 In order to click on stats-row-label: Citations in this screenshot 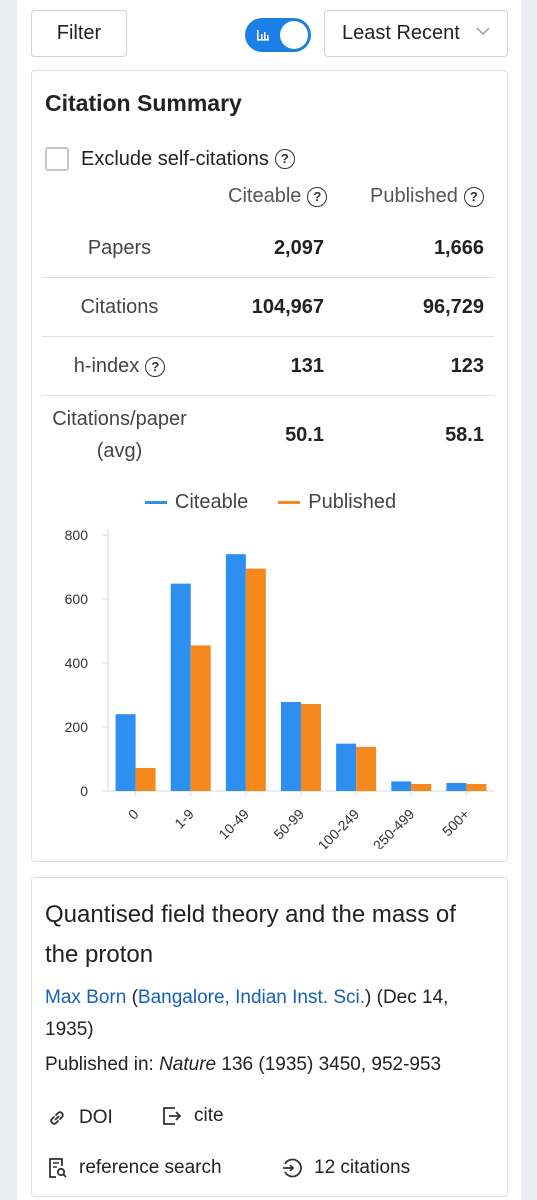, I will do `click(119, 307)`.